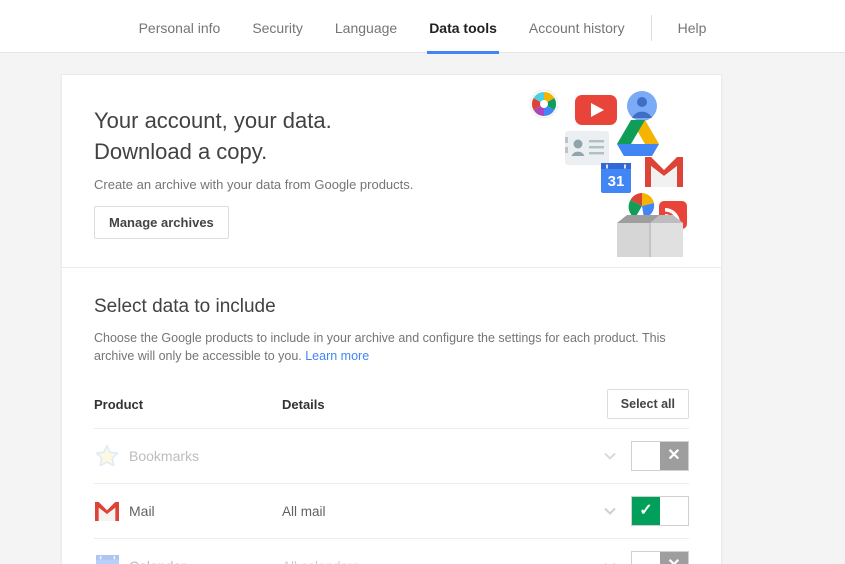  What do you see at coordinates (188, 511) in the screenshot?
I see `row-product-cell: Mail` at bounding box center [188, 511].